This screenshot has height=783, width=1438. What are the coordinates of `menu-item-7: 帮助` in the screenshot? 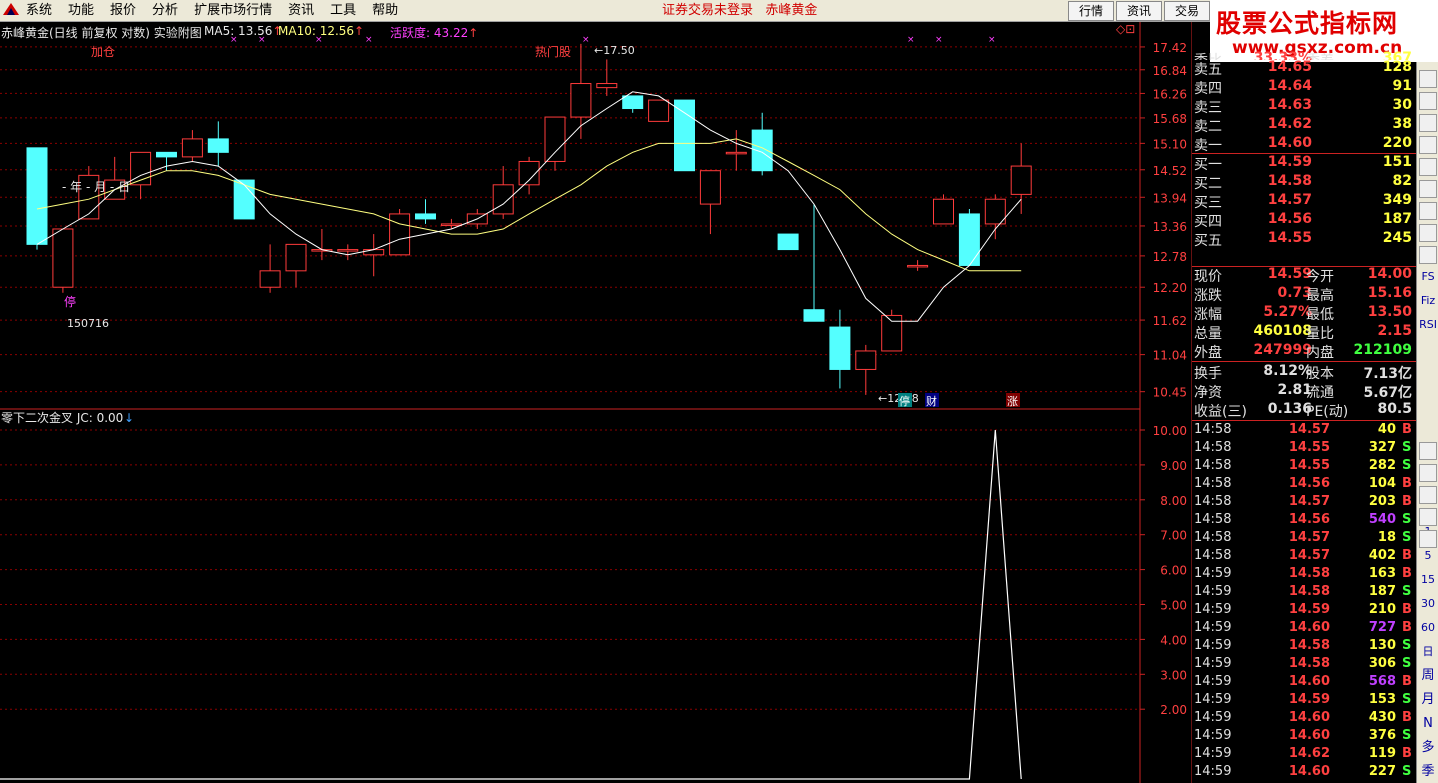 It's located at (385, 11).